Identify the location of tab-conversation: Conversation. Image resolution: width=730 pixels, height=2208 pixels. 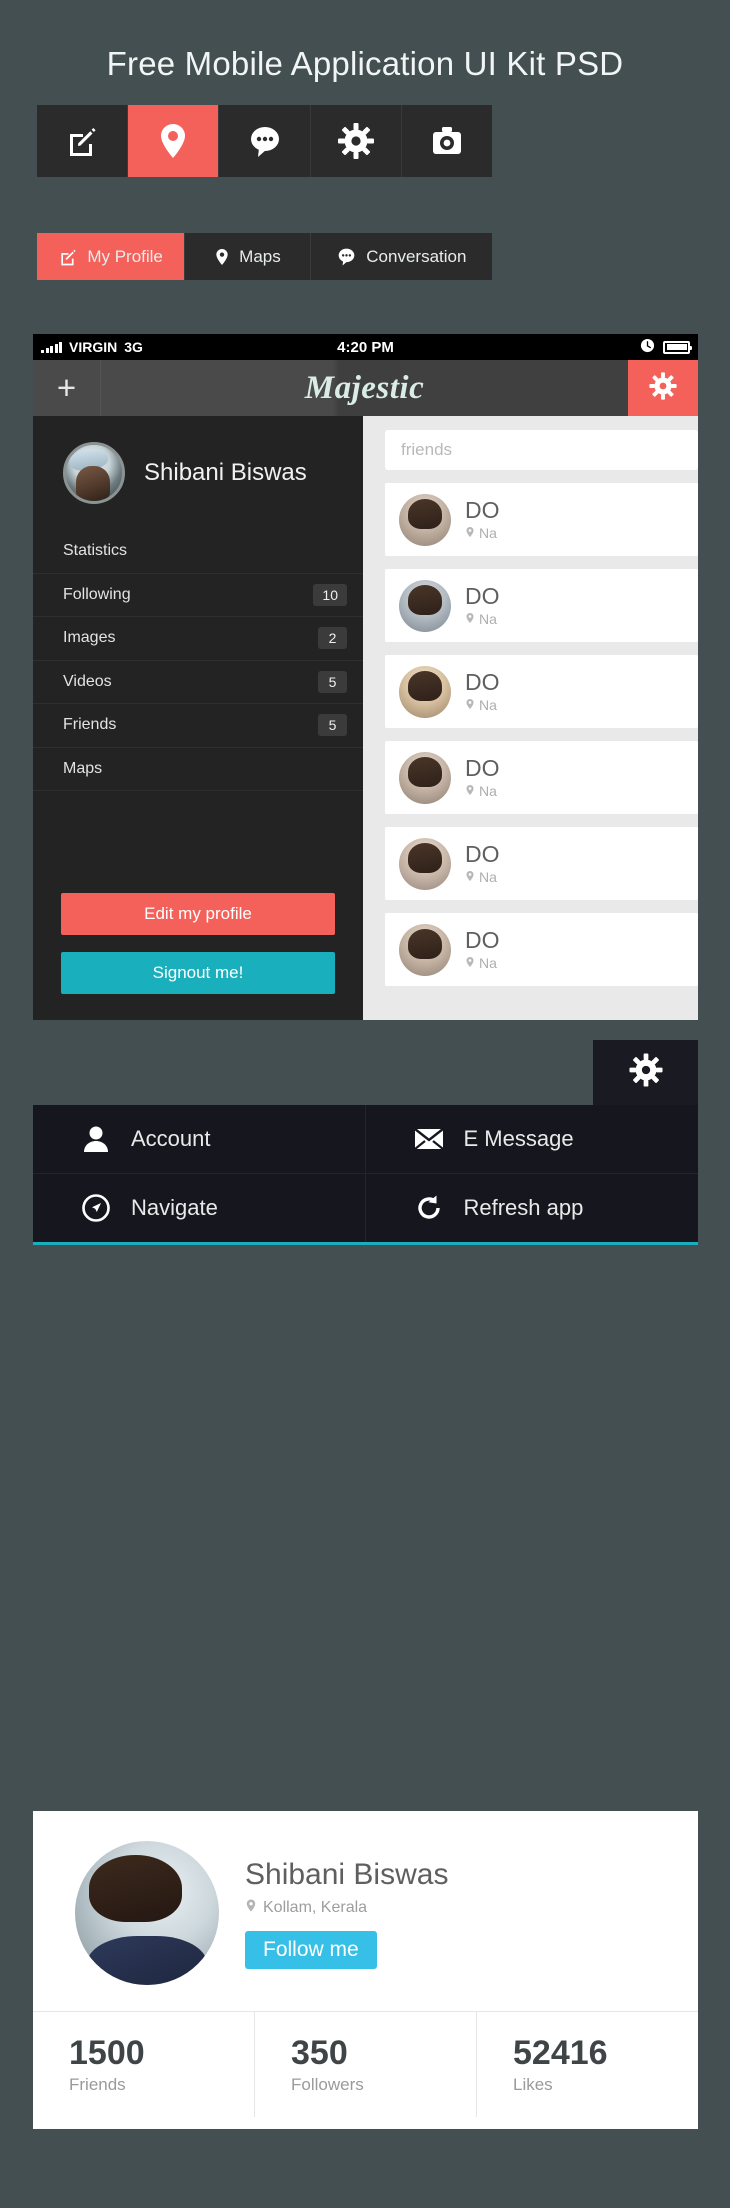
(401, 256).